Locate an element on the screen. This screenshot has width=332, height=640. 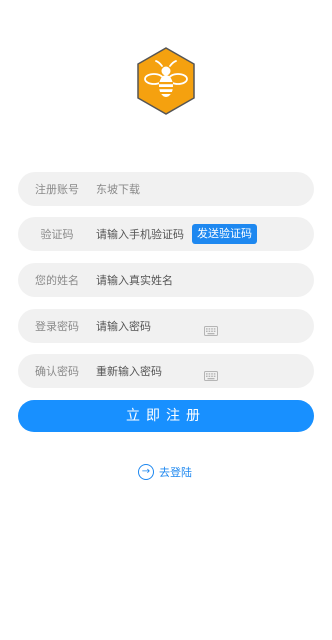
account-input is located at coordinates (156, 189).